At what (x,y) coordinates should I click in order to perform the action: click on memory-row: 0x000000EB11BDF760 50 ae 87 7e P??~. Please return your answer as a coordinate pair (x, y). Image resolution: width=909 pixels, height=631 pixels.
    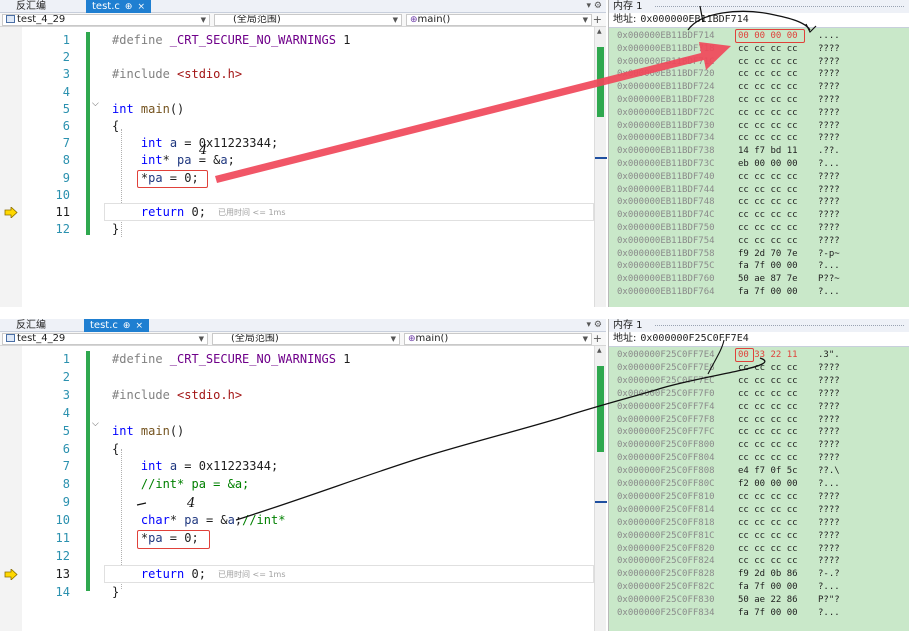
    Looking at the image, I should click on (759, 279).